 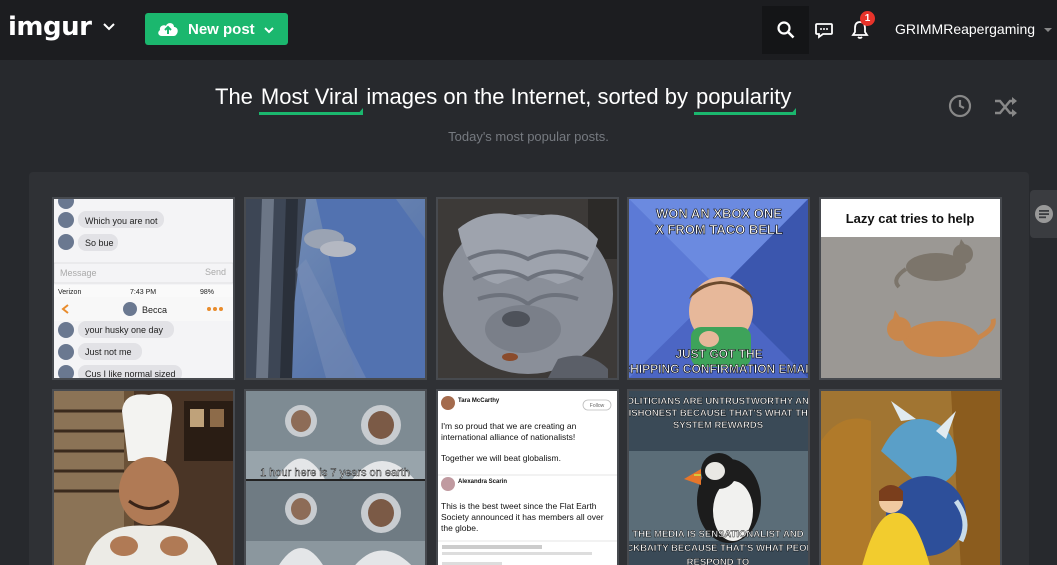 I want to click on headline-prefix: The, so click(x=234, y=96).